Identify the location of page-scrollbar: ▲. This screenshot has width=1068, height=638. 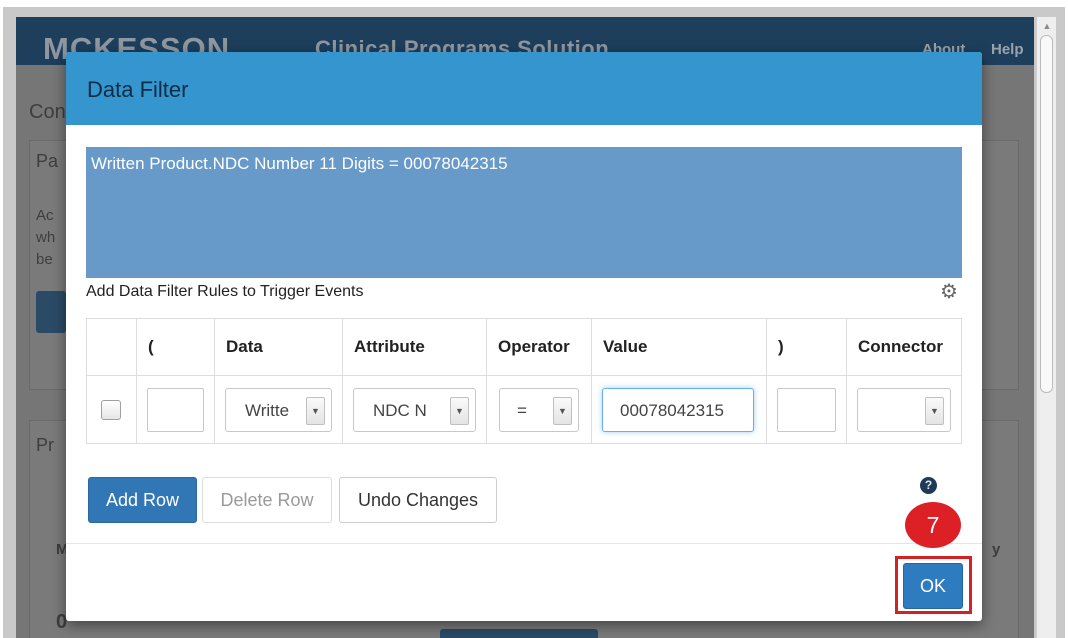
(1046, 327).